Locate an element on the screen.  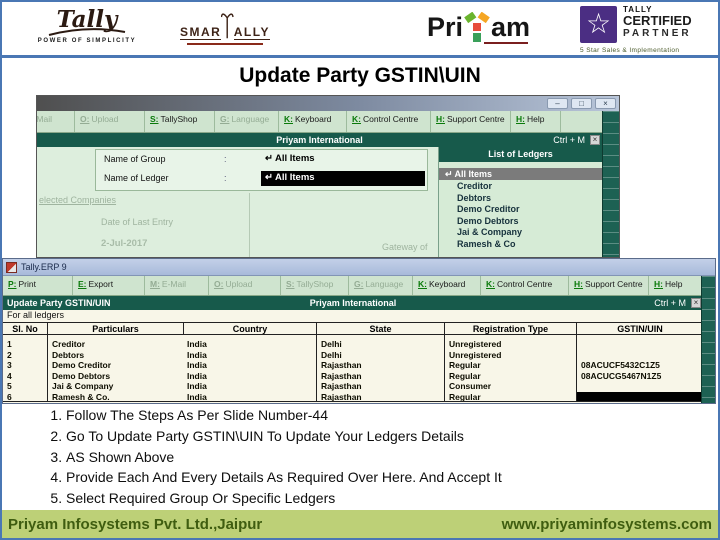
body-divider is located at coordinates (249, 225).